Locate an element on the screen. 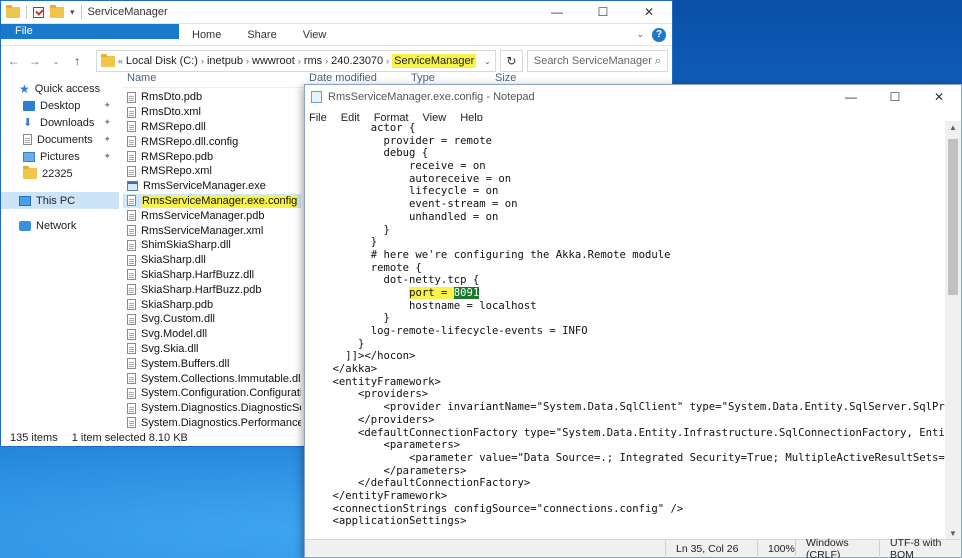  line-ending: Windows (CRLF) is located at coordinates (837, 547).